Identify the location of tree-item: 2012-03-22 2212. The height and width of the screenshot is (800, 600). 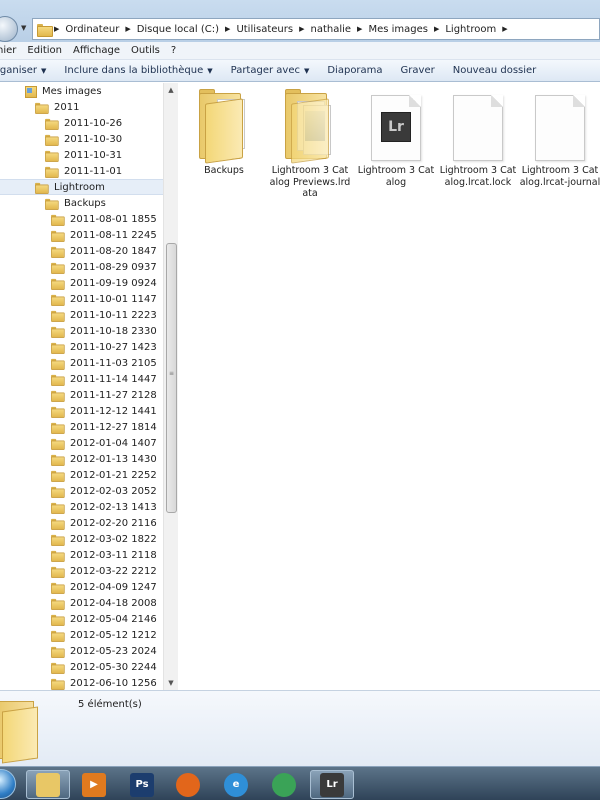
(81, 571).